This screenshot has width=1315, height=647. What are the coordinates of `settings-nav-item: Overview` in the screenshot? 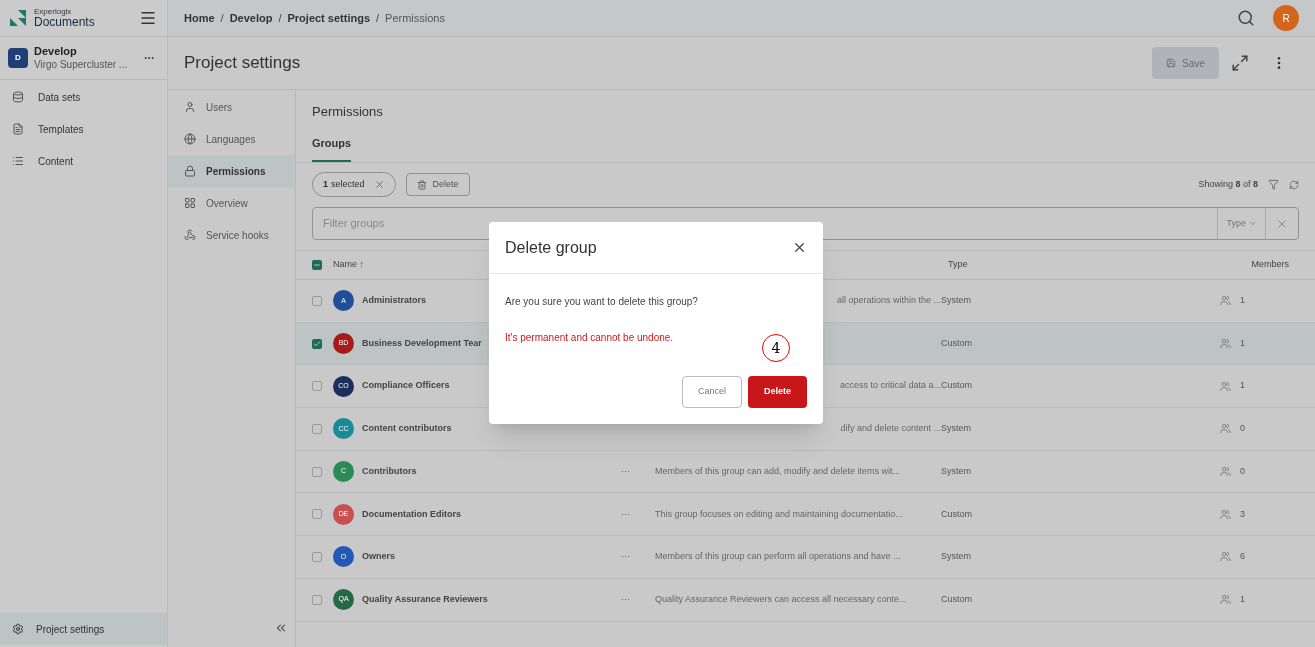 It's located at (231, 203).